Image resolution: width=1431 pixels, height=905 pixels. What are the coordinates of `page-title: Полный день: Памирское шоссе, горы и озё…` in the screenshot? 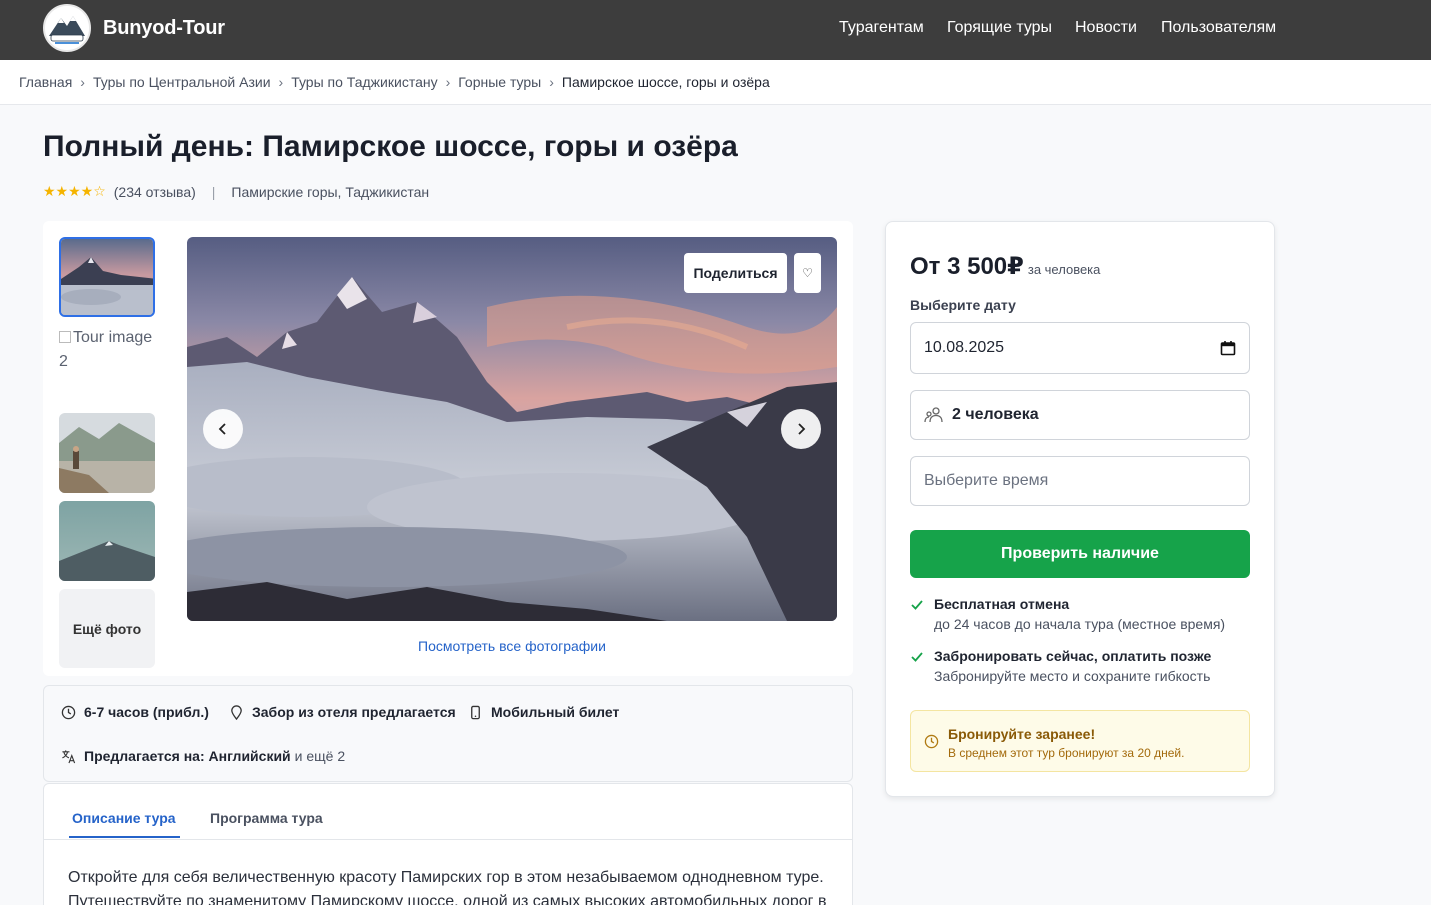 It's located at (390, 146).